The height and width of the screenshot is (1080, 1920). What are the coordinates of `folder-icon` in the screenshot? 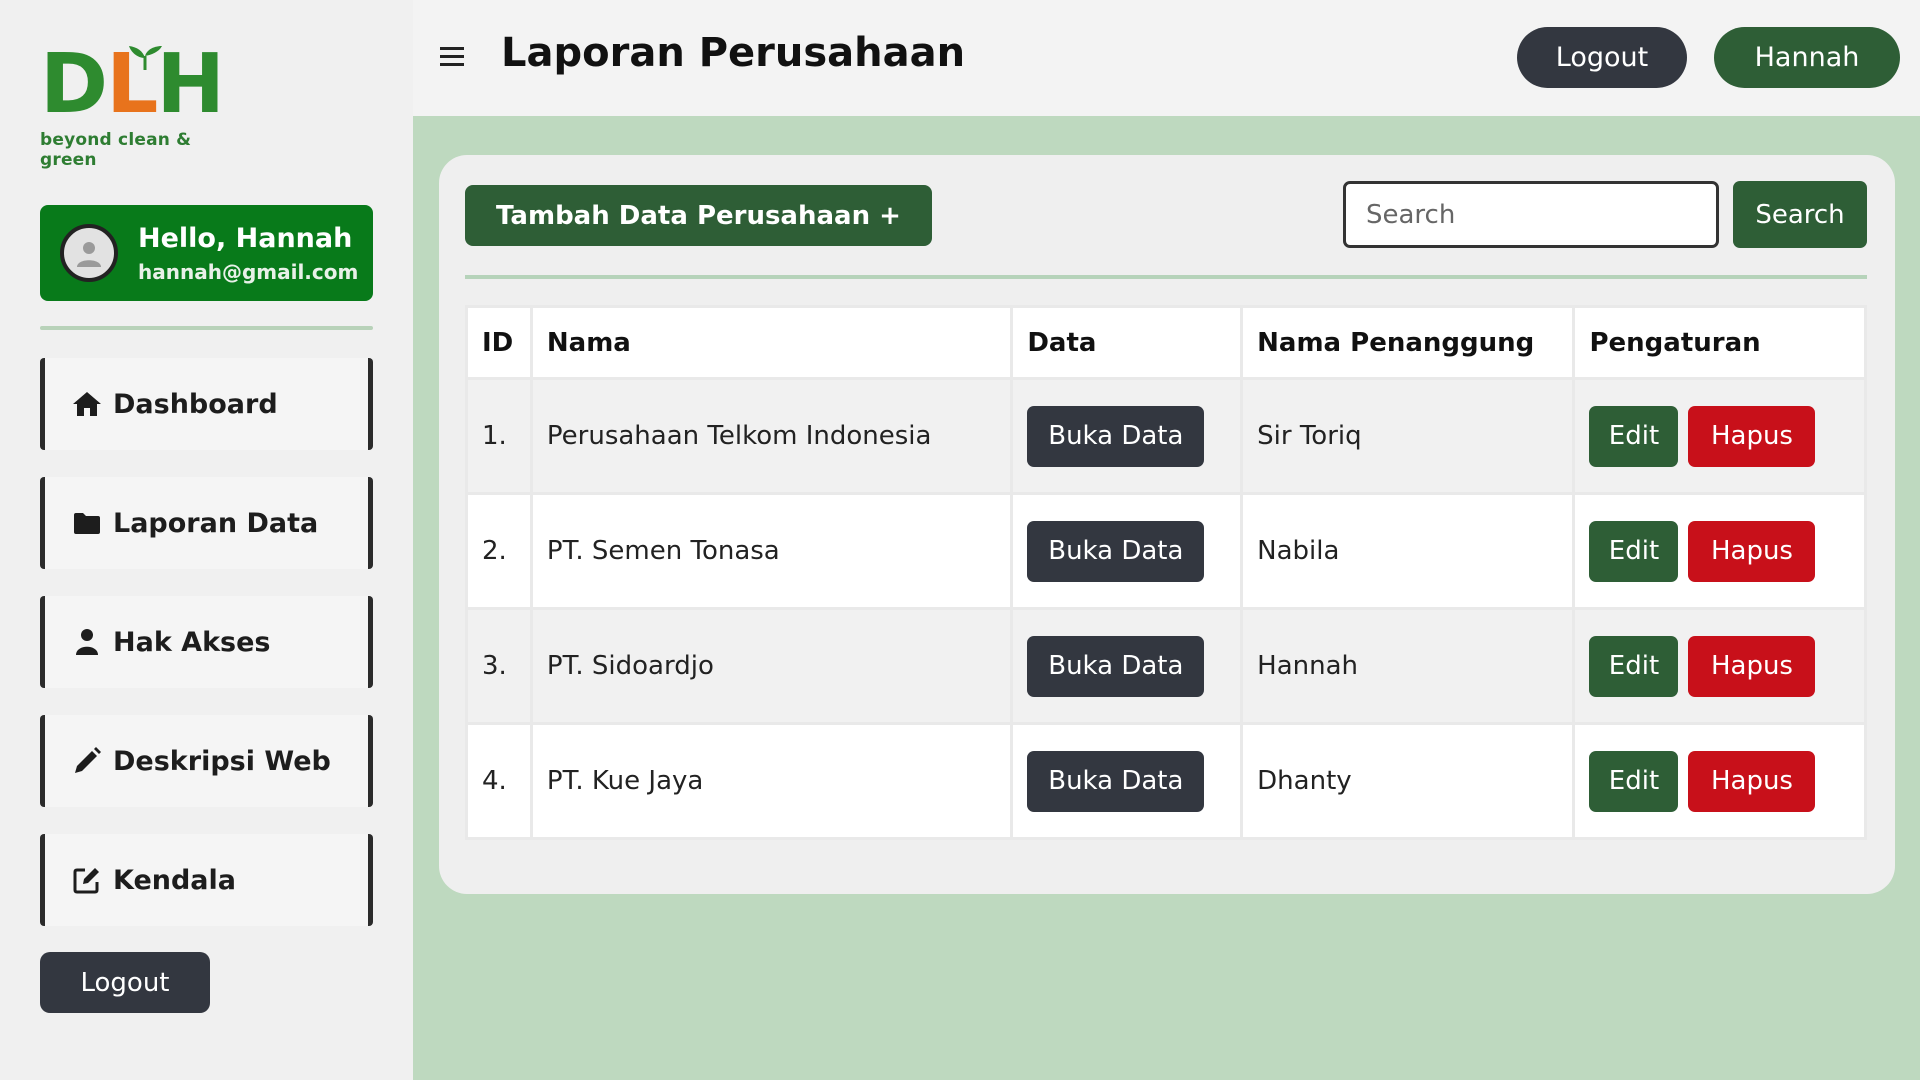 It's located at (87, 523).